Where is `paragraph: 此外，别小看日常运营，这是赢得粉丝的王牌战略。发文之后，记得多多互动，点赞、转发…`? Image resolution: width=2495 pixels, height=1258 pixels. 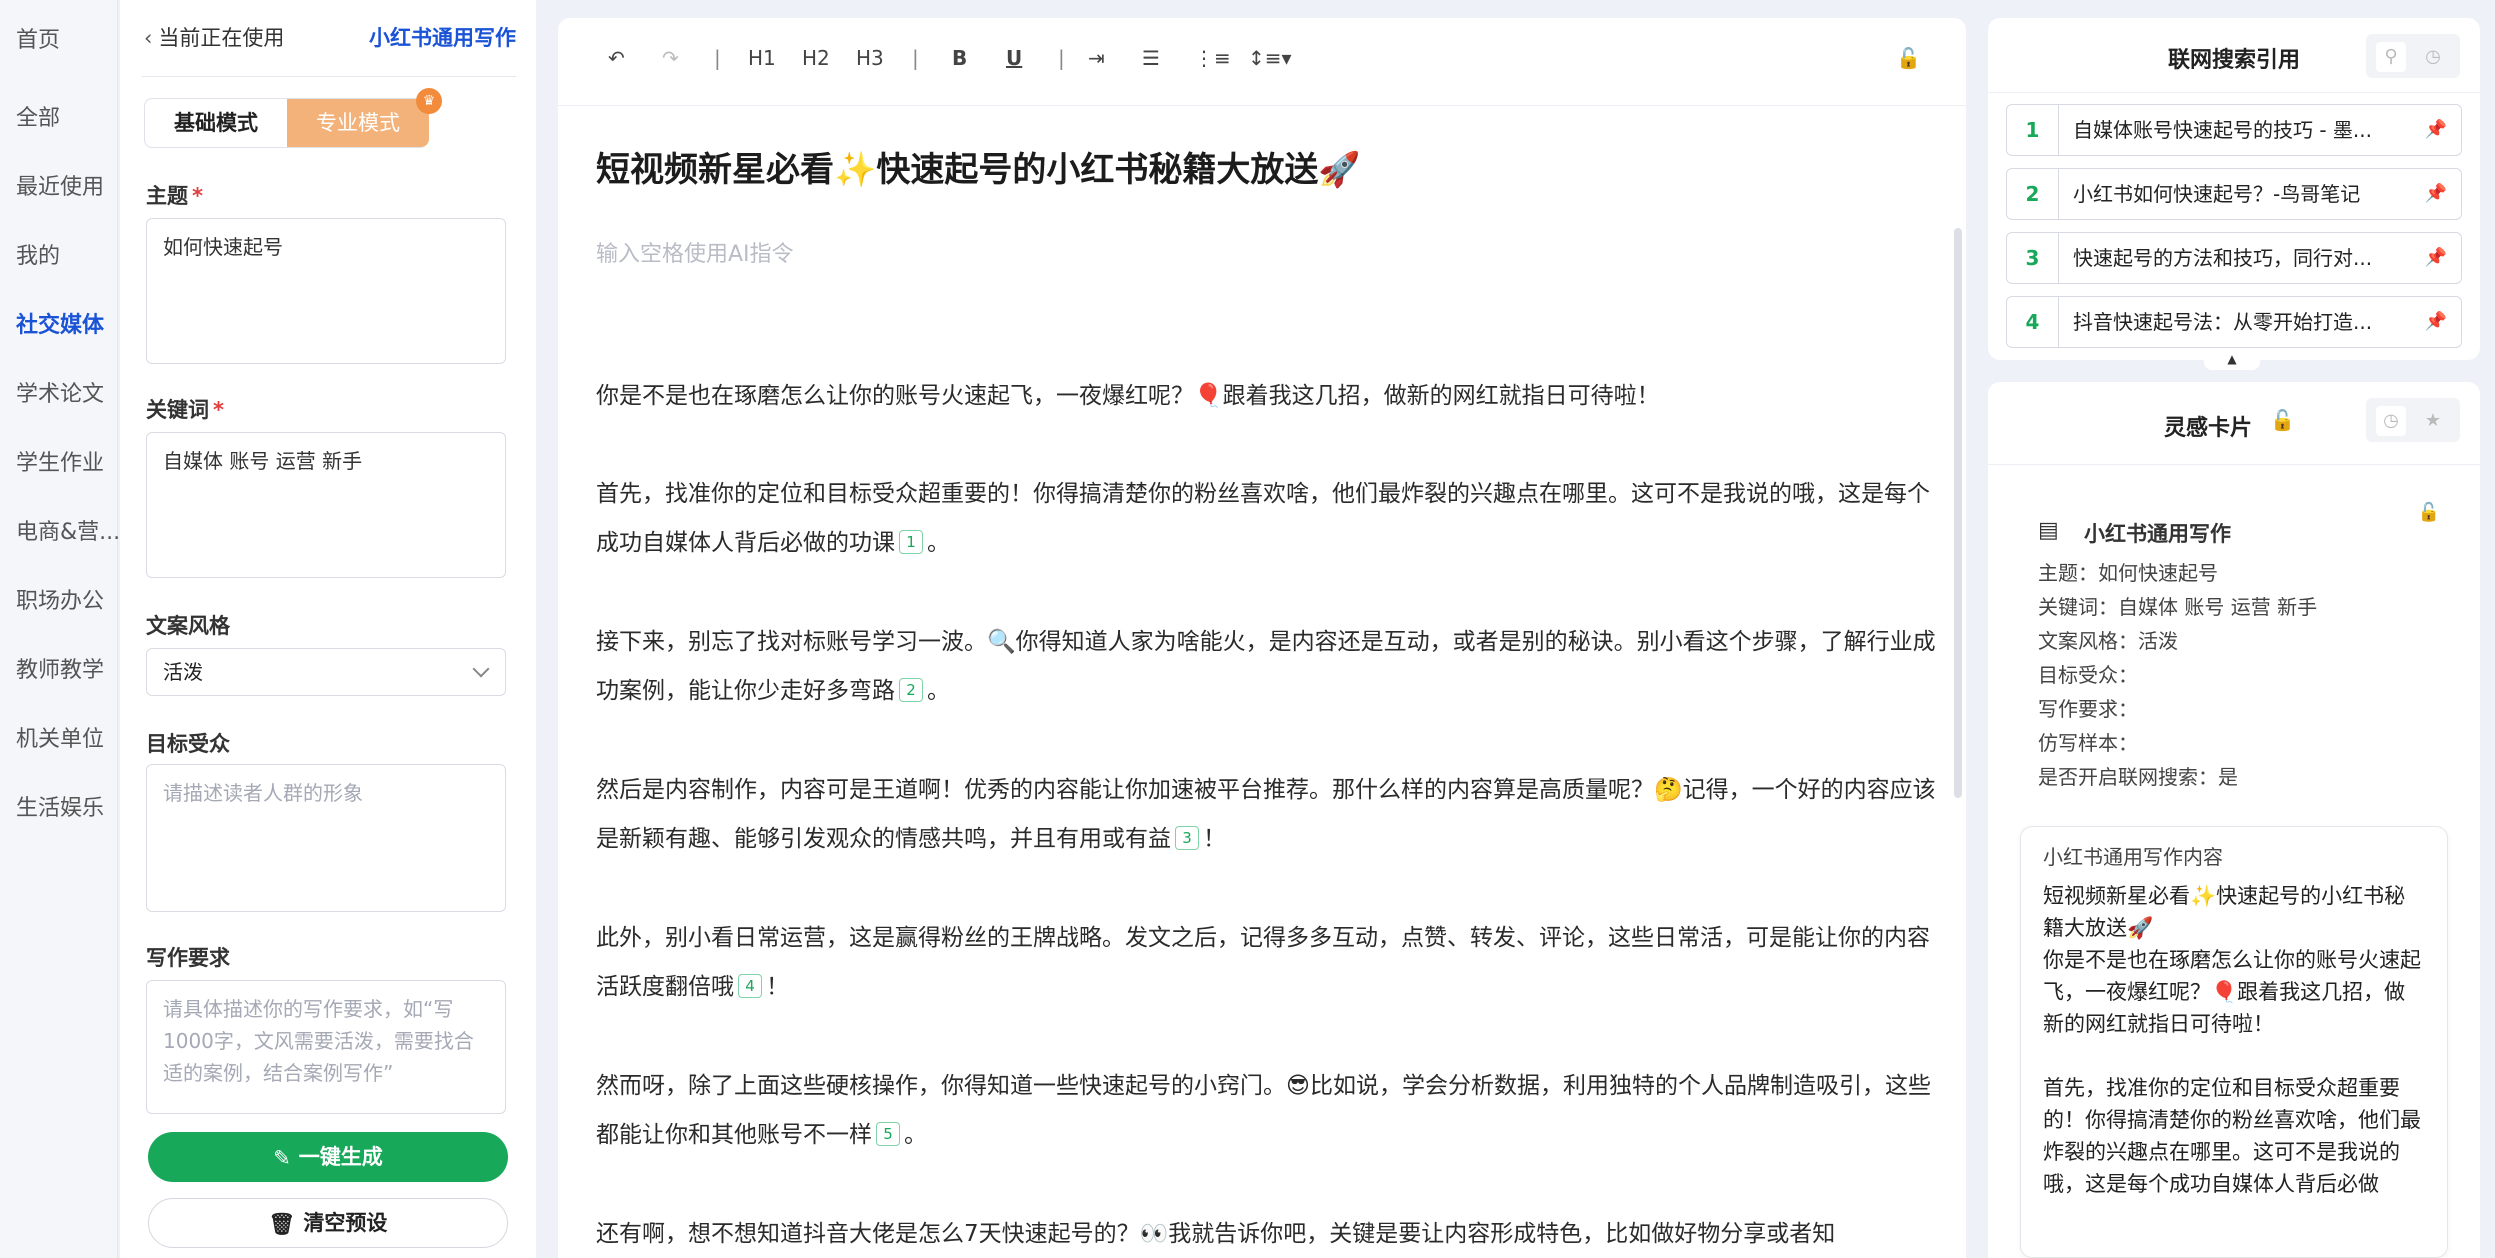 paragraph: 此外，别小看日常运营，这是赢得粉丝的王牌战略。发文之后，记得多多互动，点赞、转发… is located at coordinates (1266, 963).